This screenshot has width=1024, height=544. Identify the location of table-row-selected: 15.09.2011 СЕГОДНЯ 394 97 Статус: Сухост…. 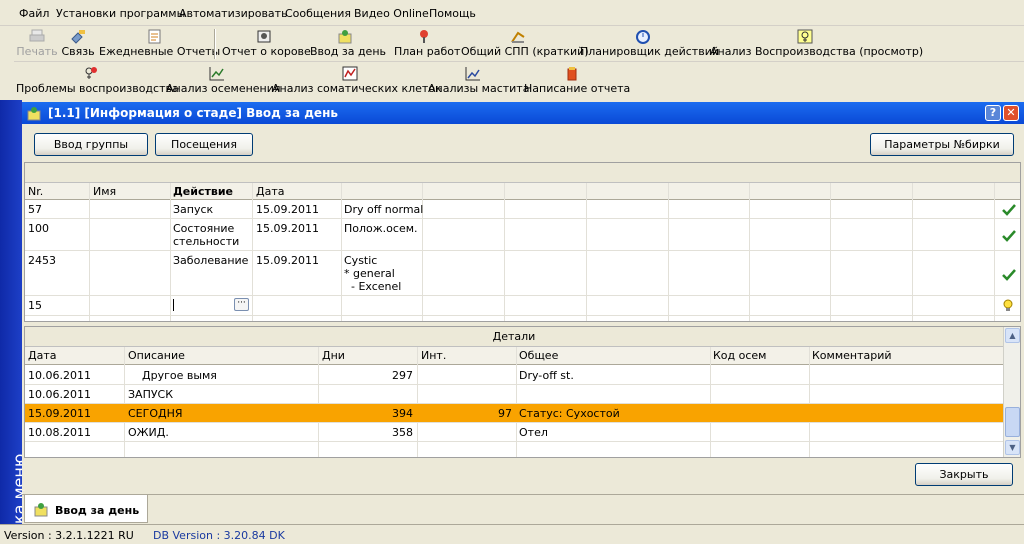
(514, 413).